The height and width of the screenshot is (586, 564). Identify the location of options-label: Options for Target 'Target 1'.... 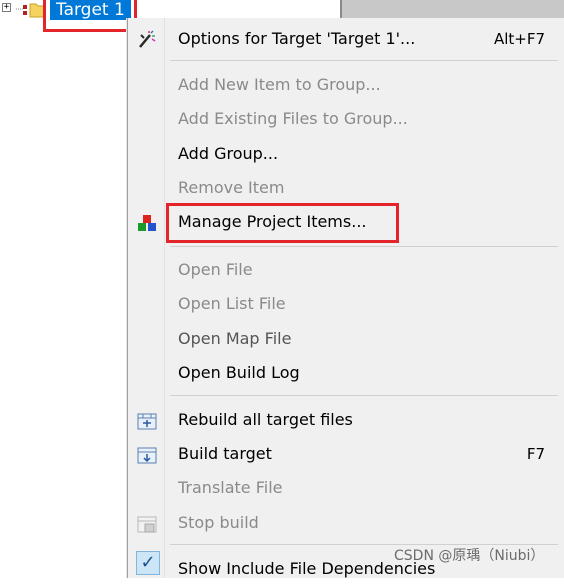
(297, 38).